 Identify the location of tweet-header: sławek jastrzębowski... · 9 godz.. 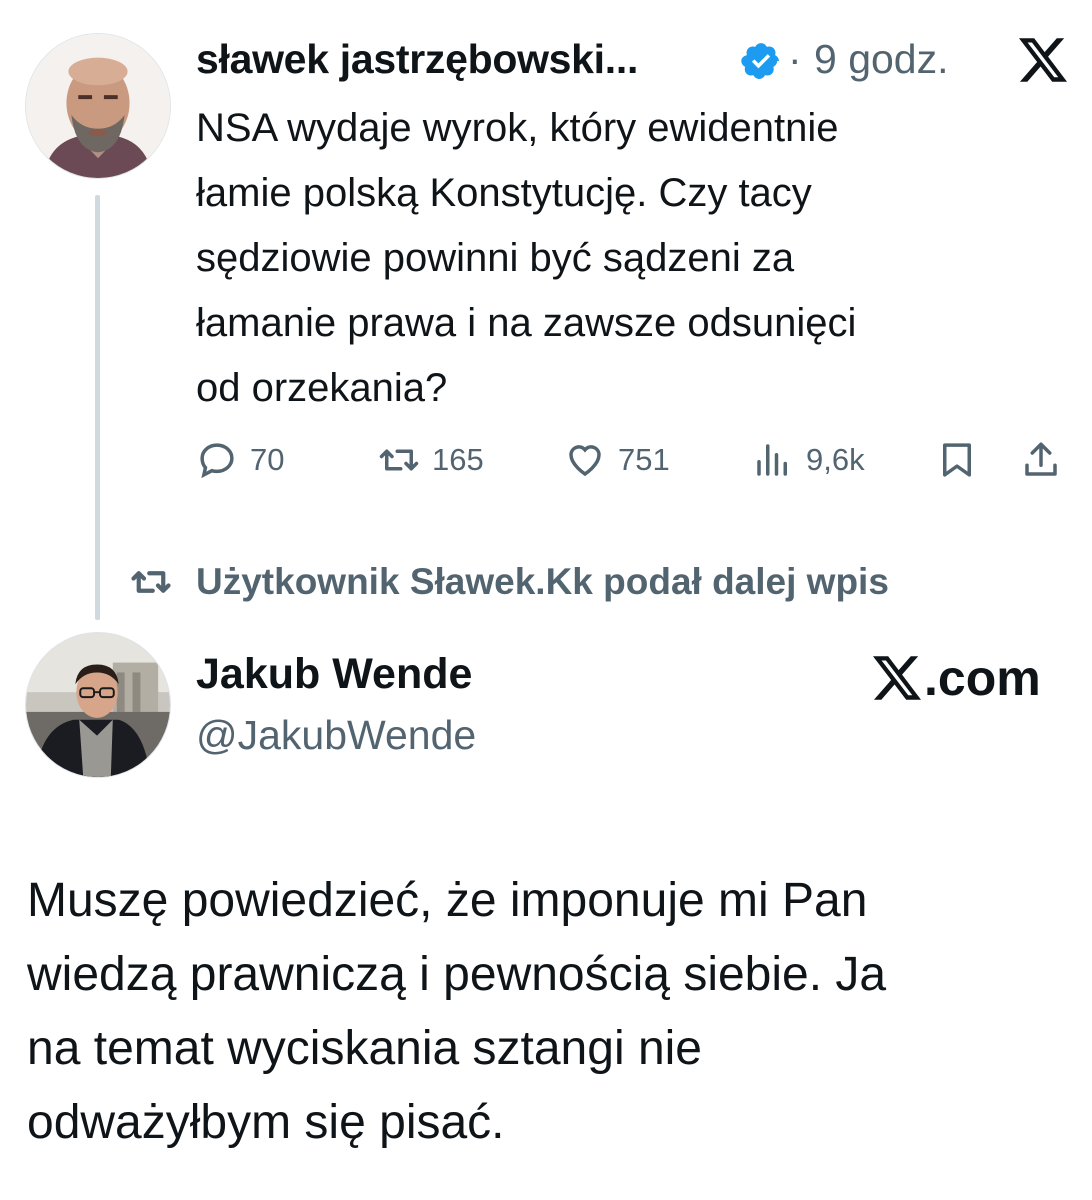
(631, 60).